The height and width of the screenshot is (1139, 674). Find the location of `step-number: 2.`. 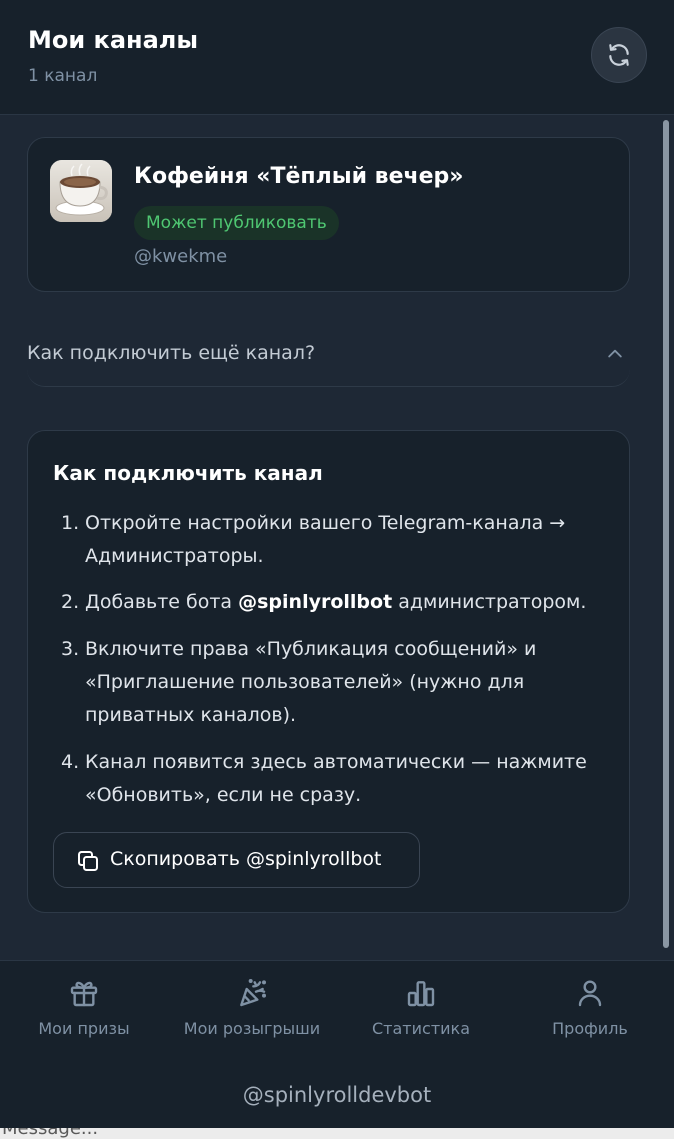

step-number: 2. is located at coordinates (70, 602).